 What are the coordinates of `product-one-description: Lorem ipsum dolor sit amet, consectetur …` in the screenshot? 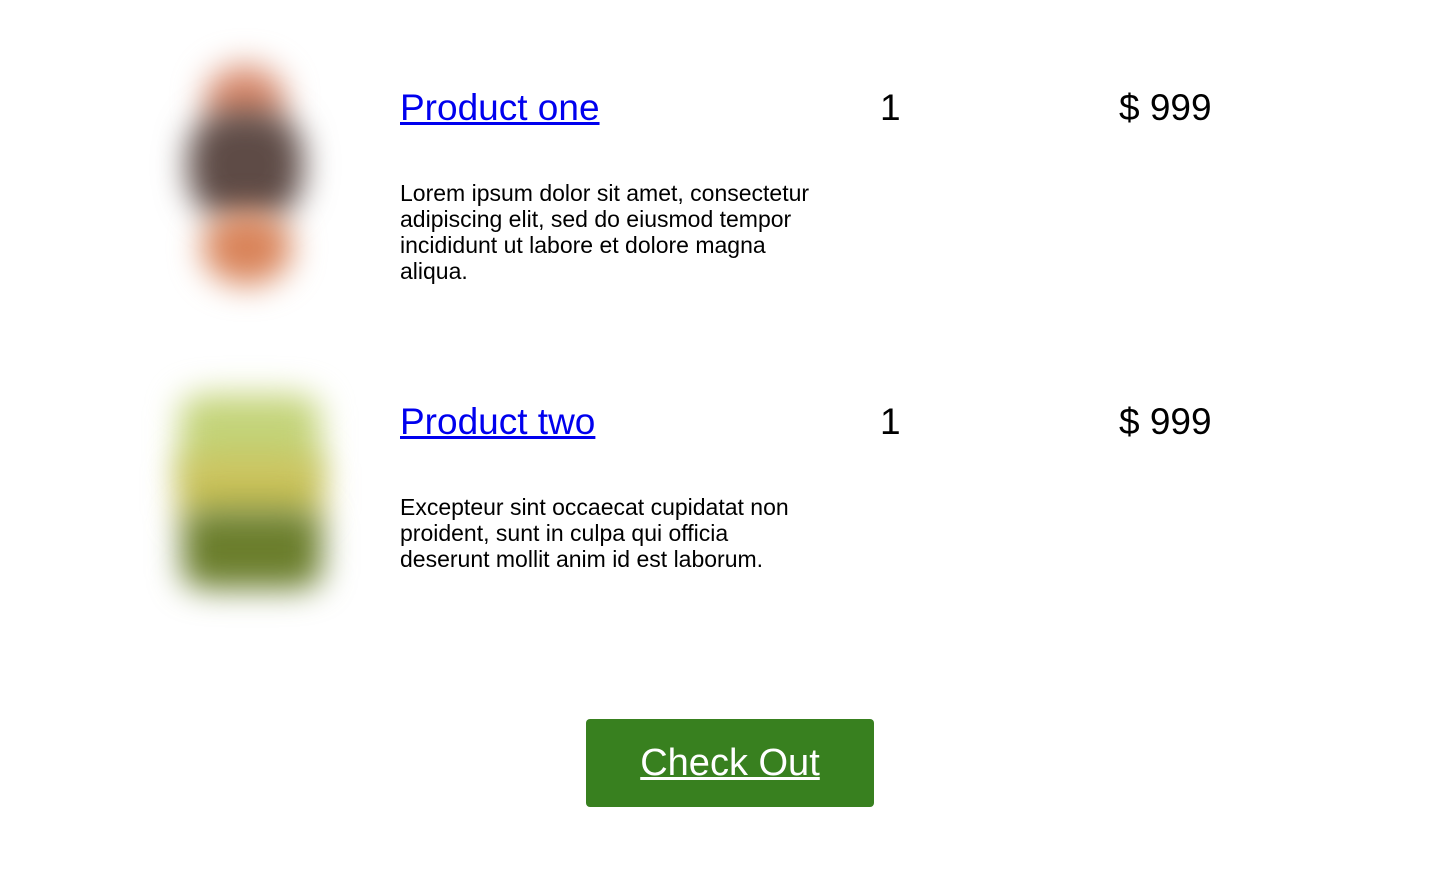 It's located at (605, 232).